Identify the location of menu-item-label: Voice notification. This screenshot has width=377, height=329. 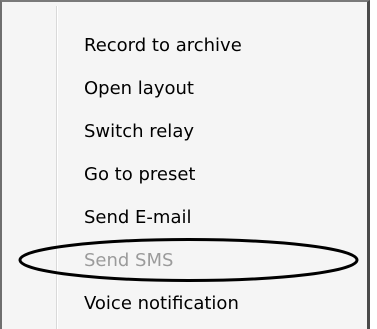
(161, 303).